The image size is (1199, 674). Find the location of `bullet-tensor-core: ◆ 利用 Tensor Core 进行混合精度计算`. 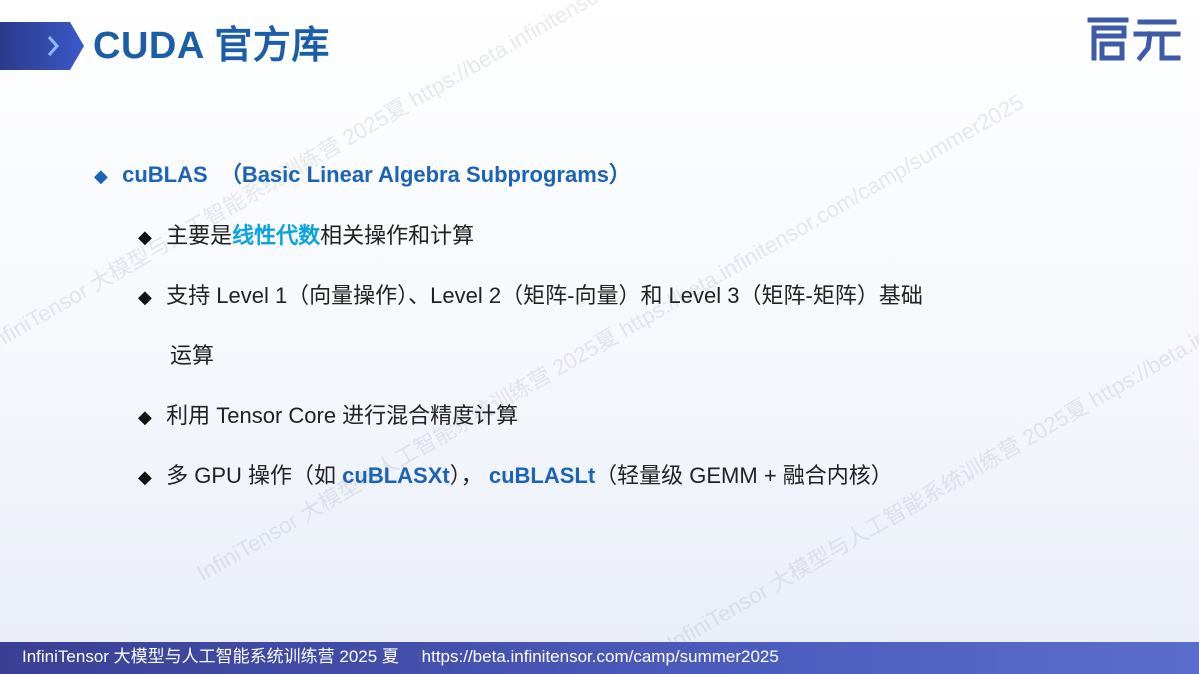

bullet-tensor-core: ◆ 利用 Tensor Core 进行混合精度计算 is located at coordinates (328, 414).